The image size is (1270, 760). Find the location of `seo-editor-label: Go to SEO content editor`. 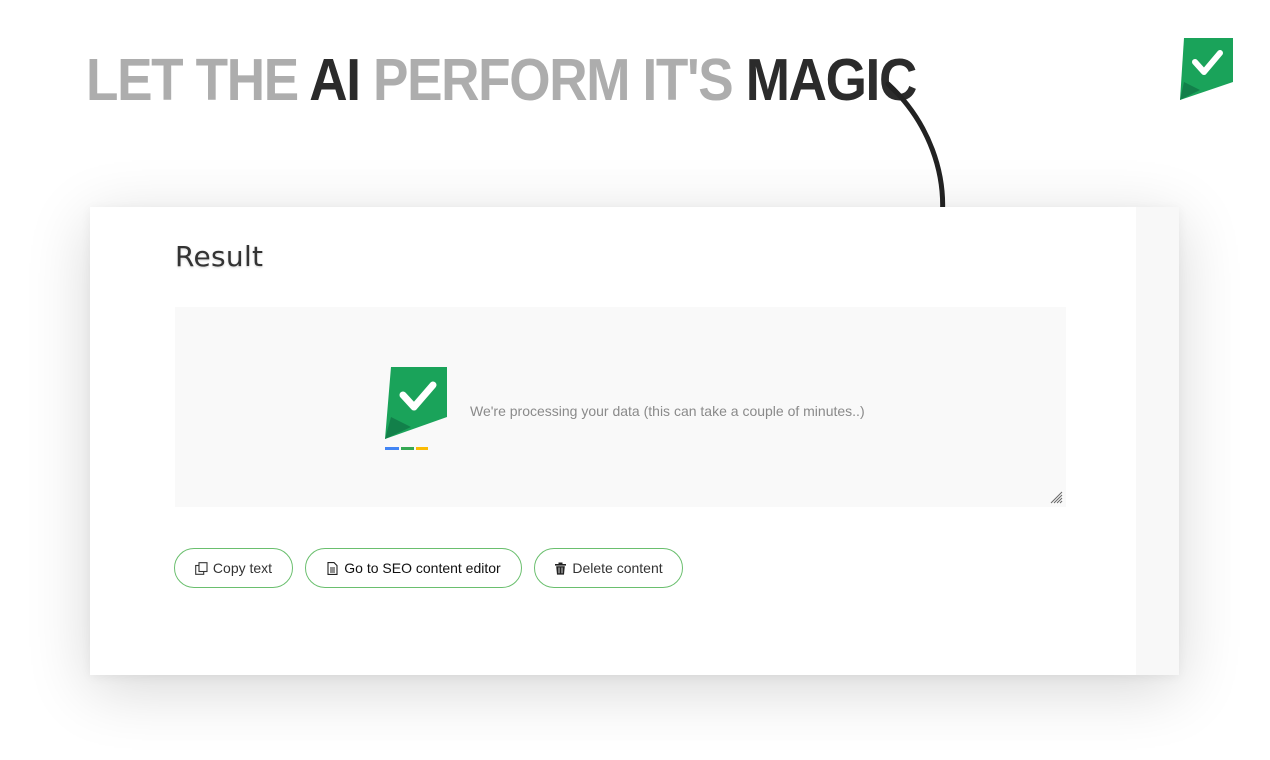

seo-editor-label: Go to SEO content editor is located at coordinates (422, 568).